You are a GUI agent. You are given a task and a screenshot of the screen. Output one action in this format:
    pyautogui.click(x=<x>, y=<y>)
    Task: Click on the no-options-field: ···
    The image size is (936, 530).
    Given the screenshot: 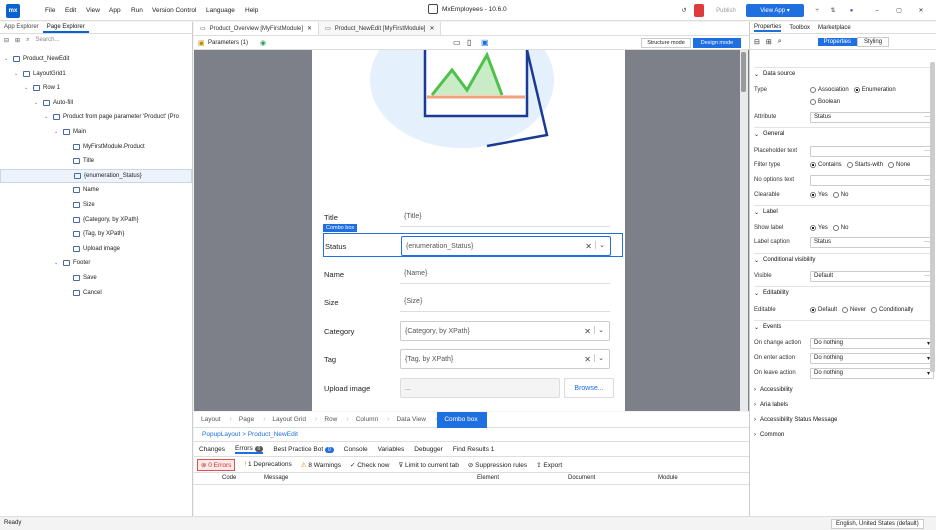 What is the action you would take?
    pyautogui.click(x=872, y=180)
    